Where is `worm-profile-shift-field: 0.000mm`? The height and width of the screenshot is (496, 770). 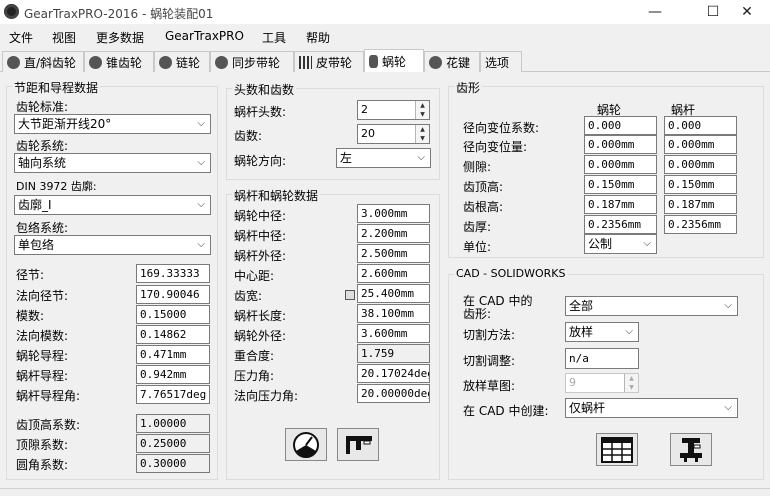 worm-profile-shift-field: 0.000mm is located at coordinates (700, 144).